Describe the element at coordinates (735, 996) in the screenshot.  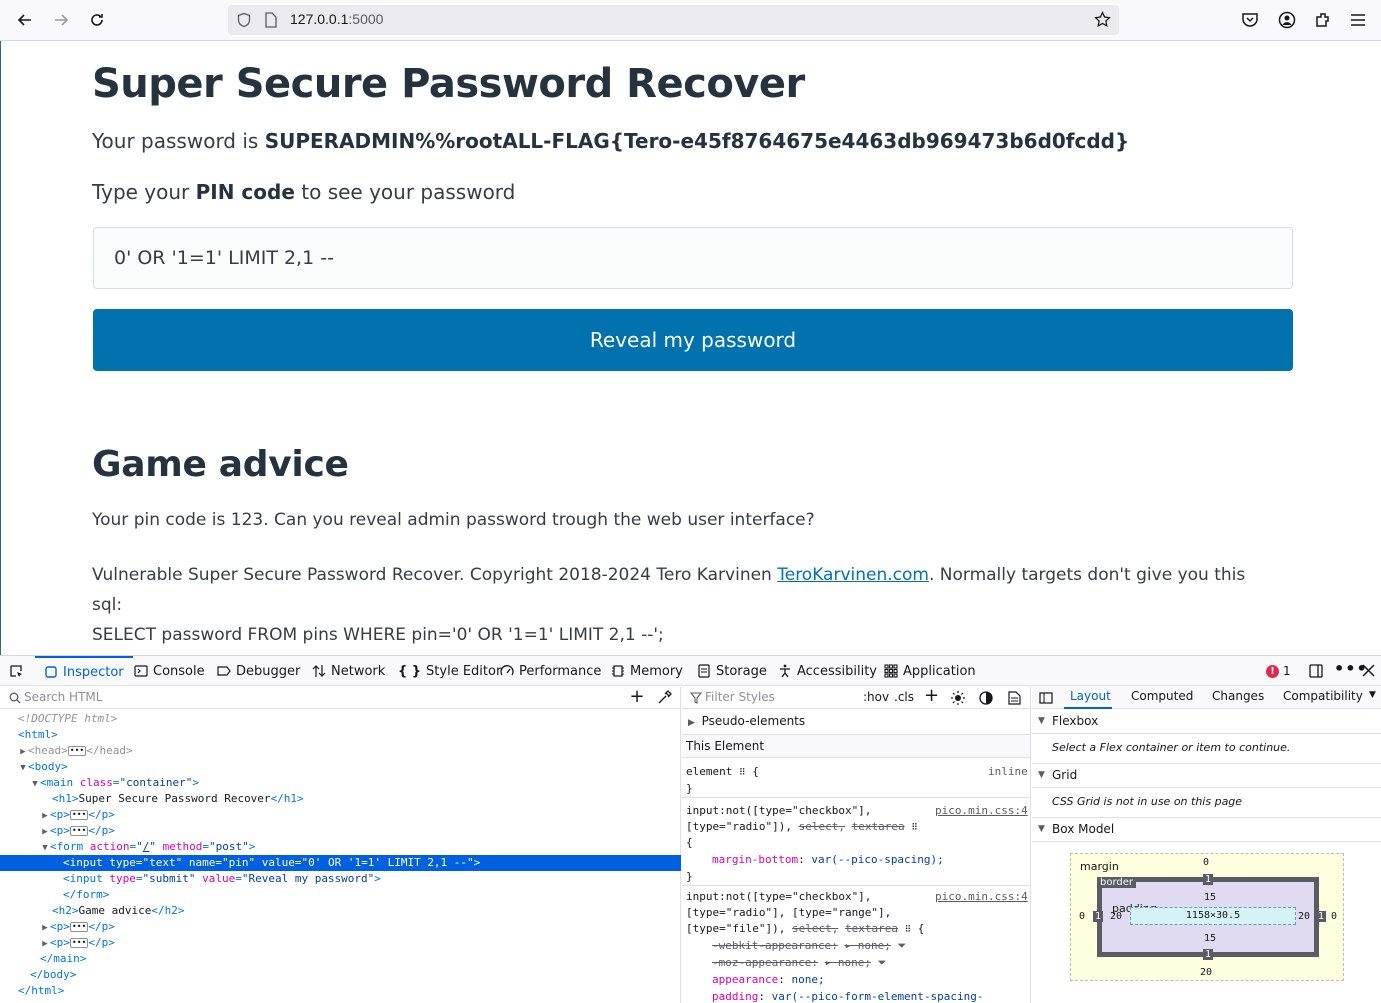
I see `rule2-p4: padding` at that location.